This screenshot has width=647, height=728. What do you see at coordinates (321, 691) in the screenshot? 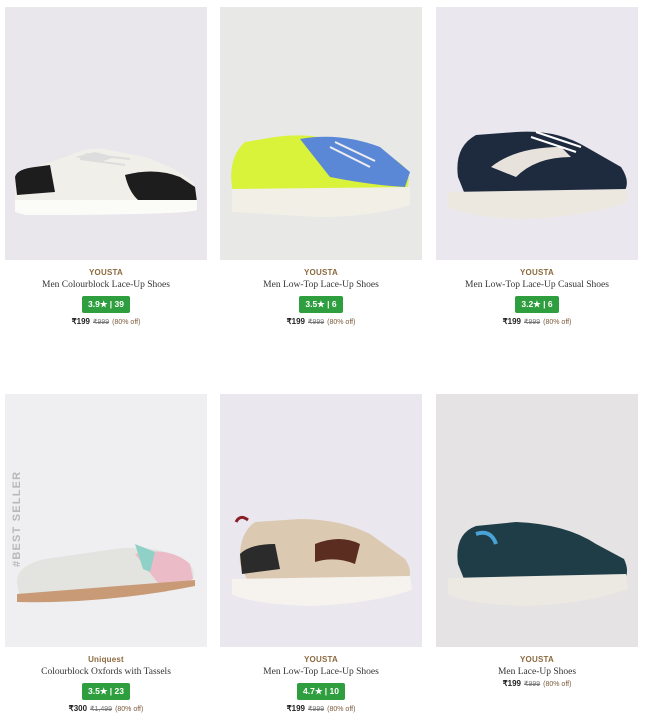
I see `rating-badge: 4.7★ | 10` at bounding box center [321, 691].